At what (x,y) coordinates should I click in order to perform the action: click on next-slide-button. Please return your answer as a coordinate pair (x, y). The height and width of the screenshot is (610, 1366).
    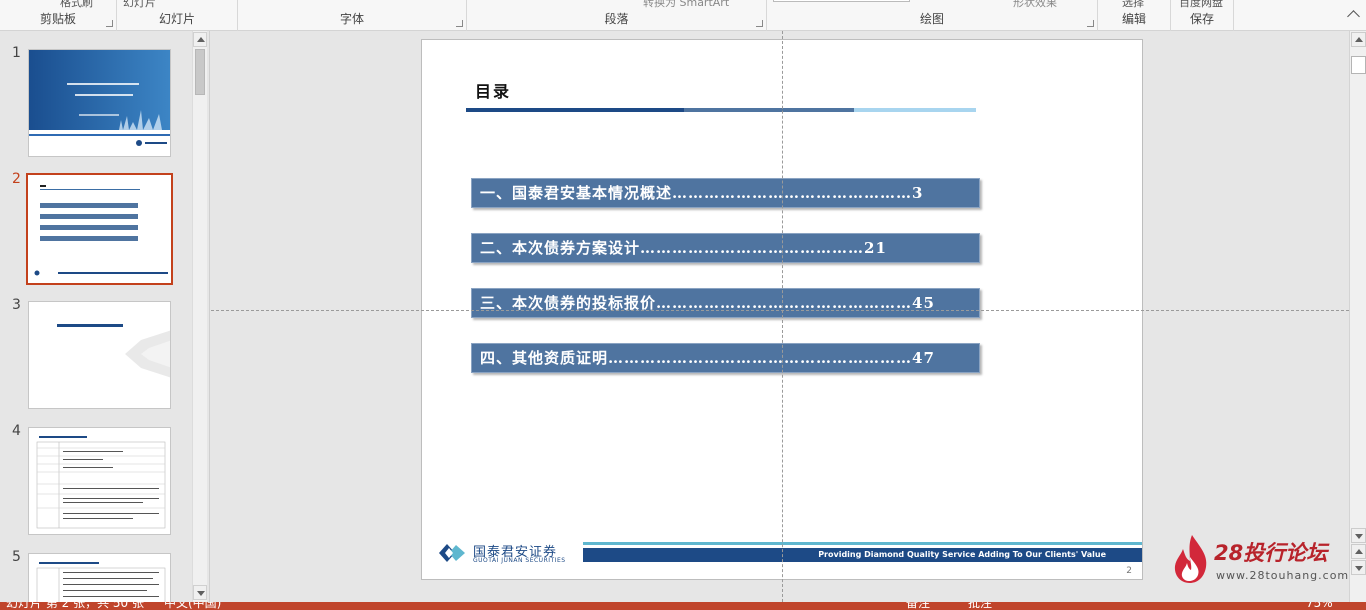
    Looking at the image, I should click on (1358, 567).